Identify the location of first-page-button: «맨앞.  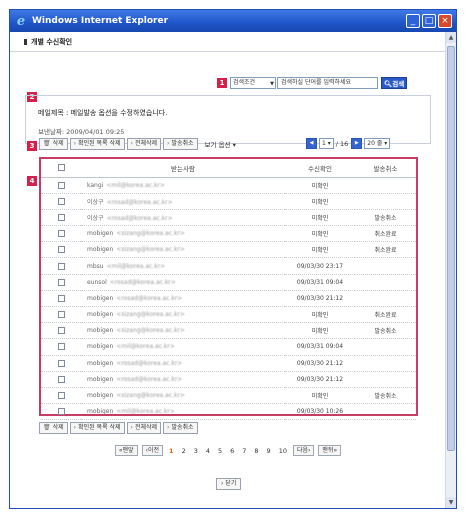
(126, 450).